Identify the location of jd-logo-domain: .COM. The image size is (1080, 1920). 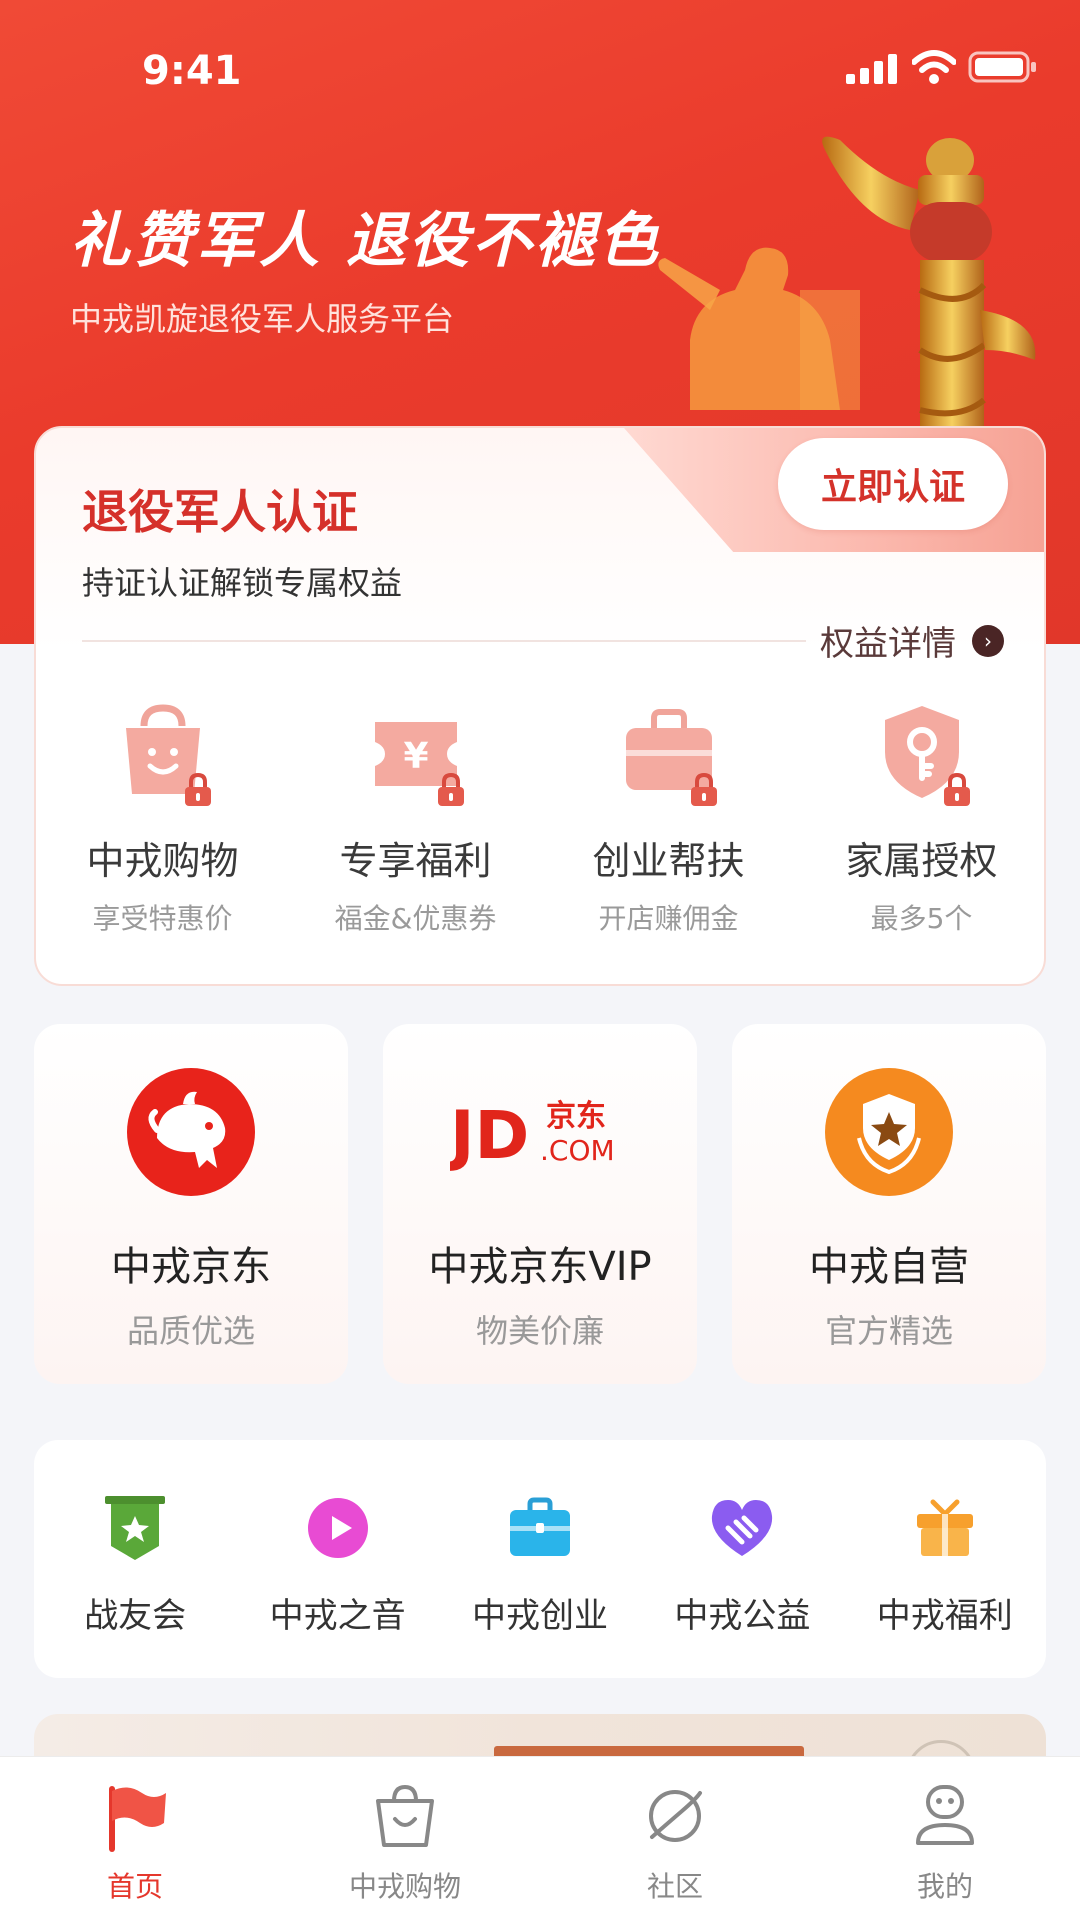
(577, 1150).